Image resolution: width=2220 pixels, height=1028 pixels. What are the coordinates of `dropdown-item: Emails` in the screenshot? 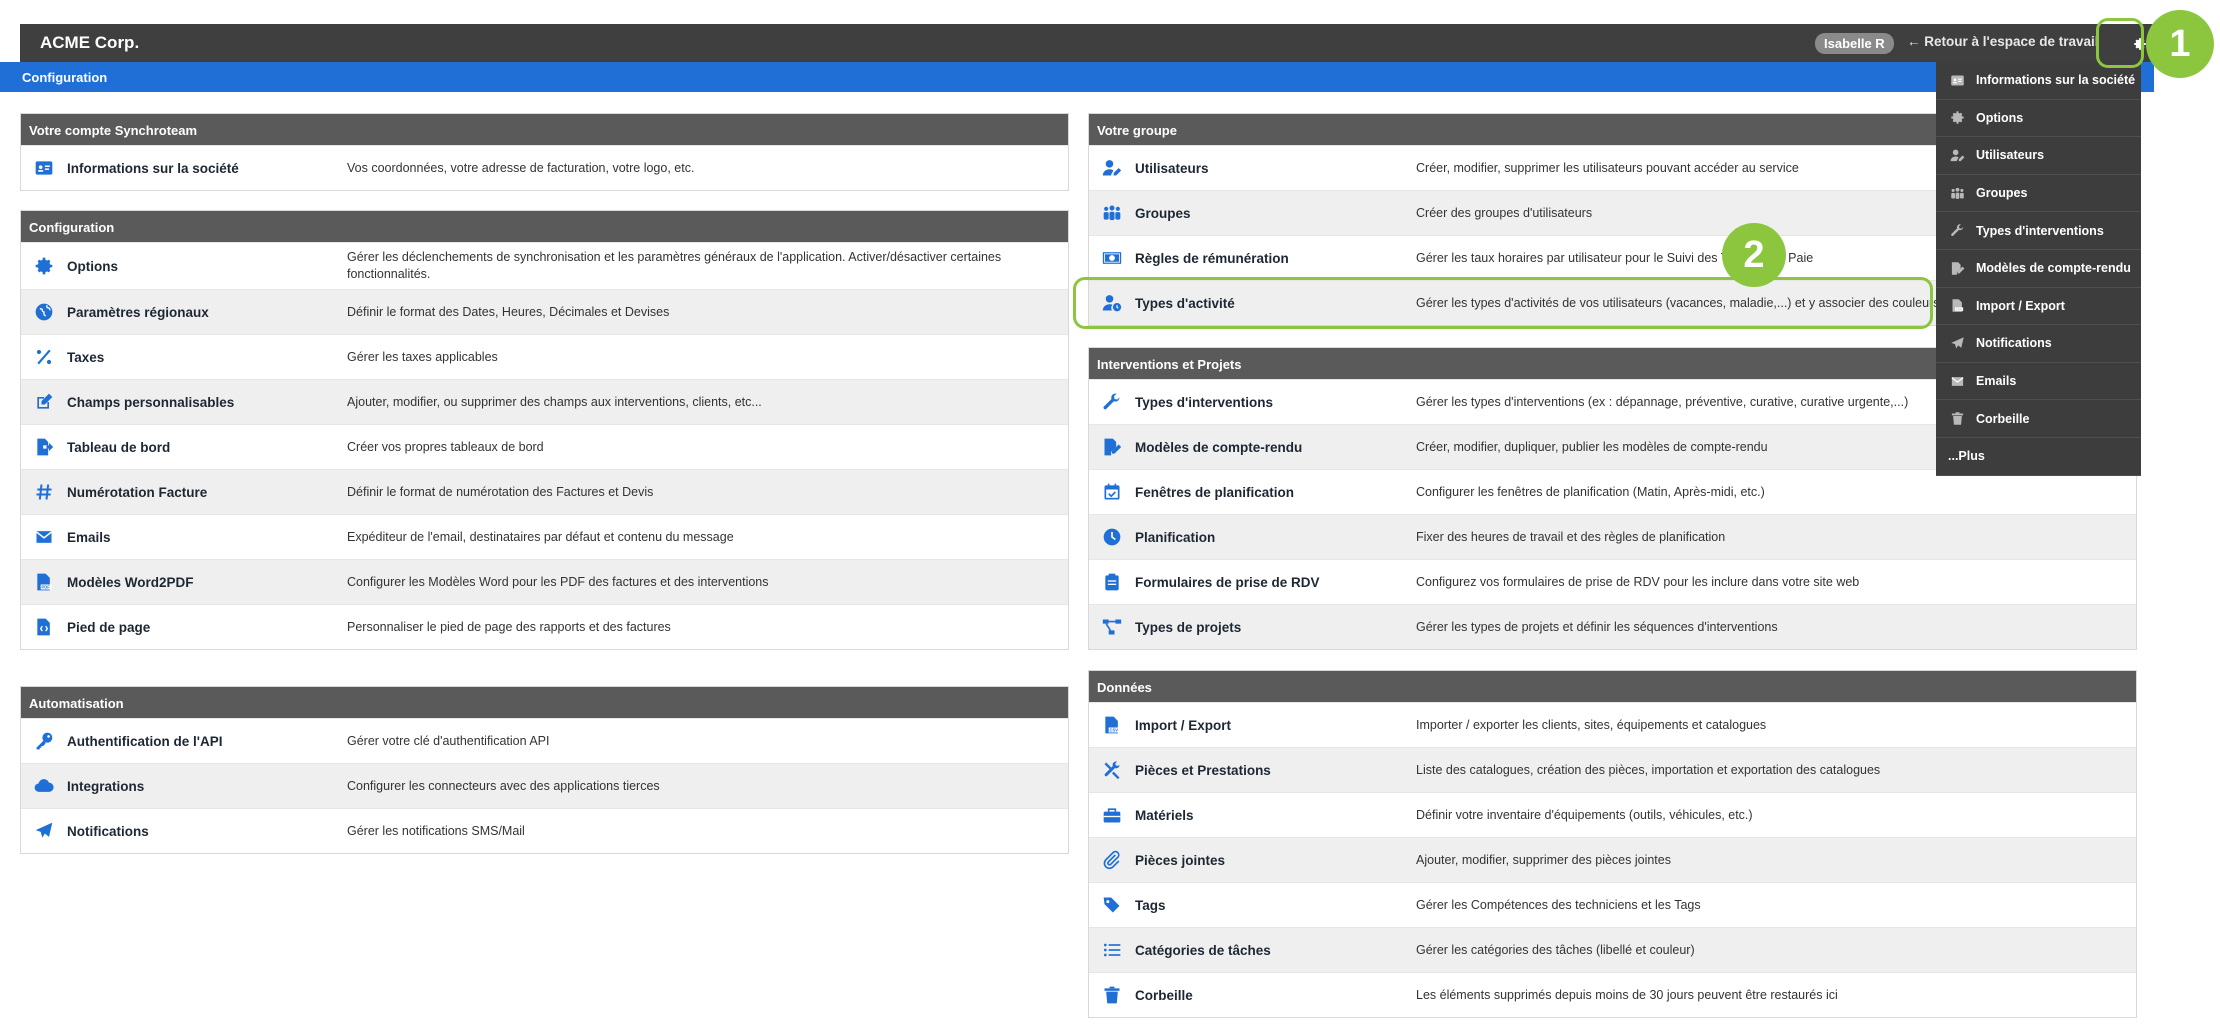 It's located at (2038, 382).